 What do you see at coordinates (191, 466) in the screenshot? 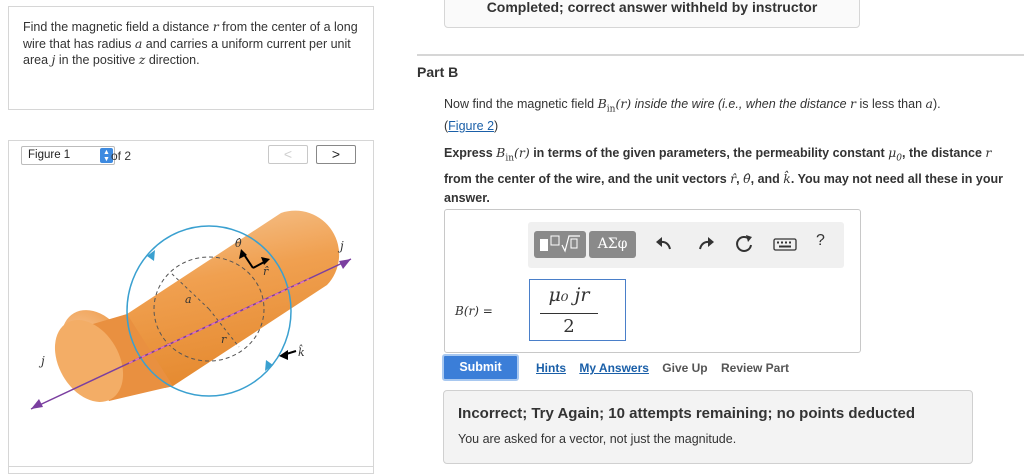
I see `divider` at bounding box center [191, 466].